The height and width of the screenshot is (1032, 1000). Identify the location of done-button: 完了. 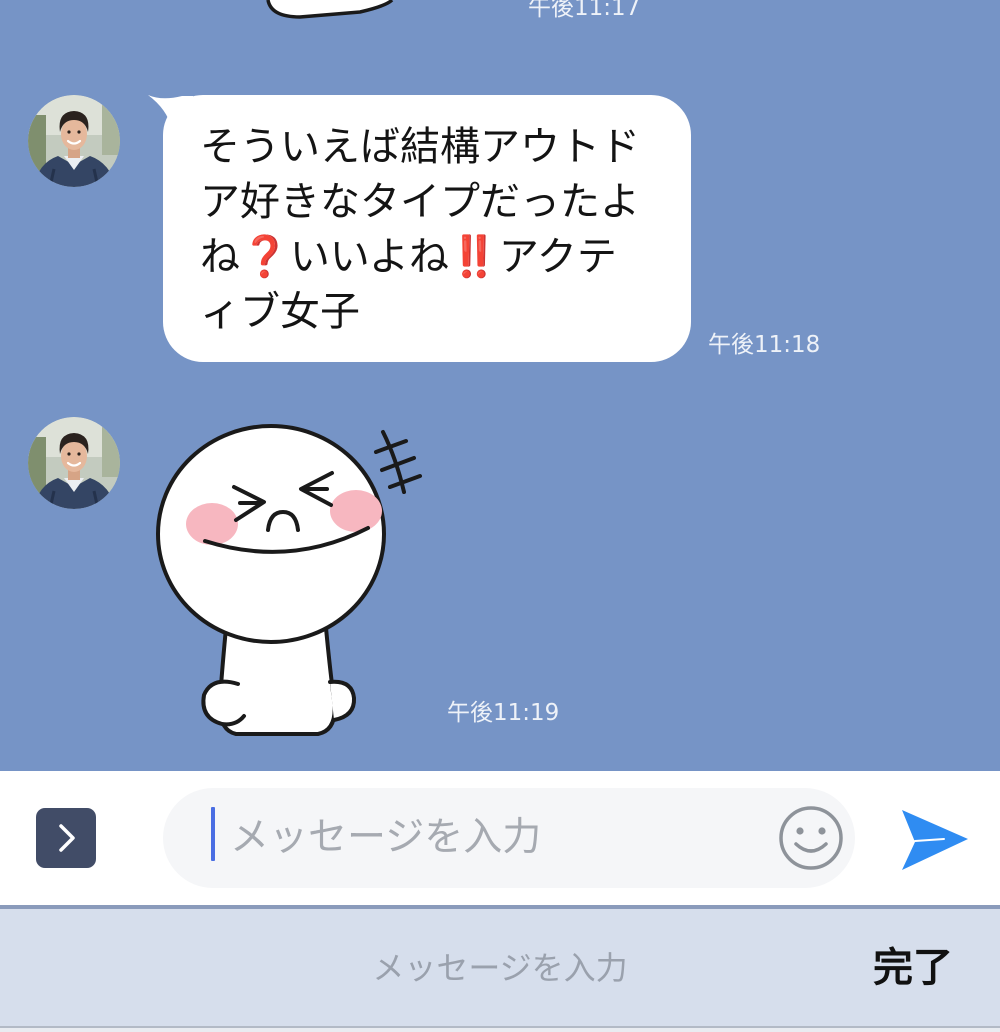
(913, 968).